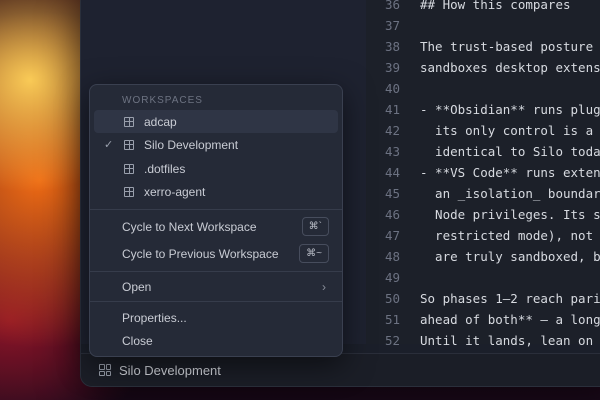 The height and width of the screenshot is (400, 600). I want to click on code-line: 40, so click(483, 91).